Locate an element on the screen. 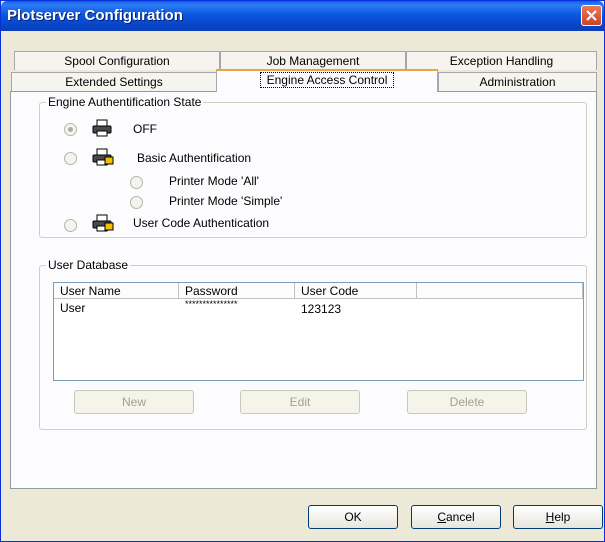 The height and width of the screenshot is (542, 605). tab-exception-handling: Exception Handling is located at coordinates (501, 60).